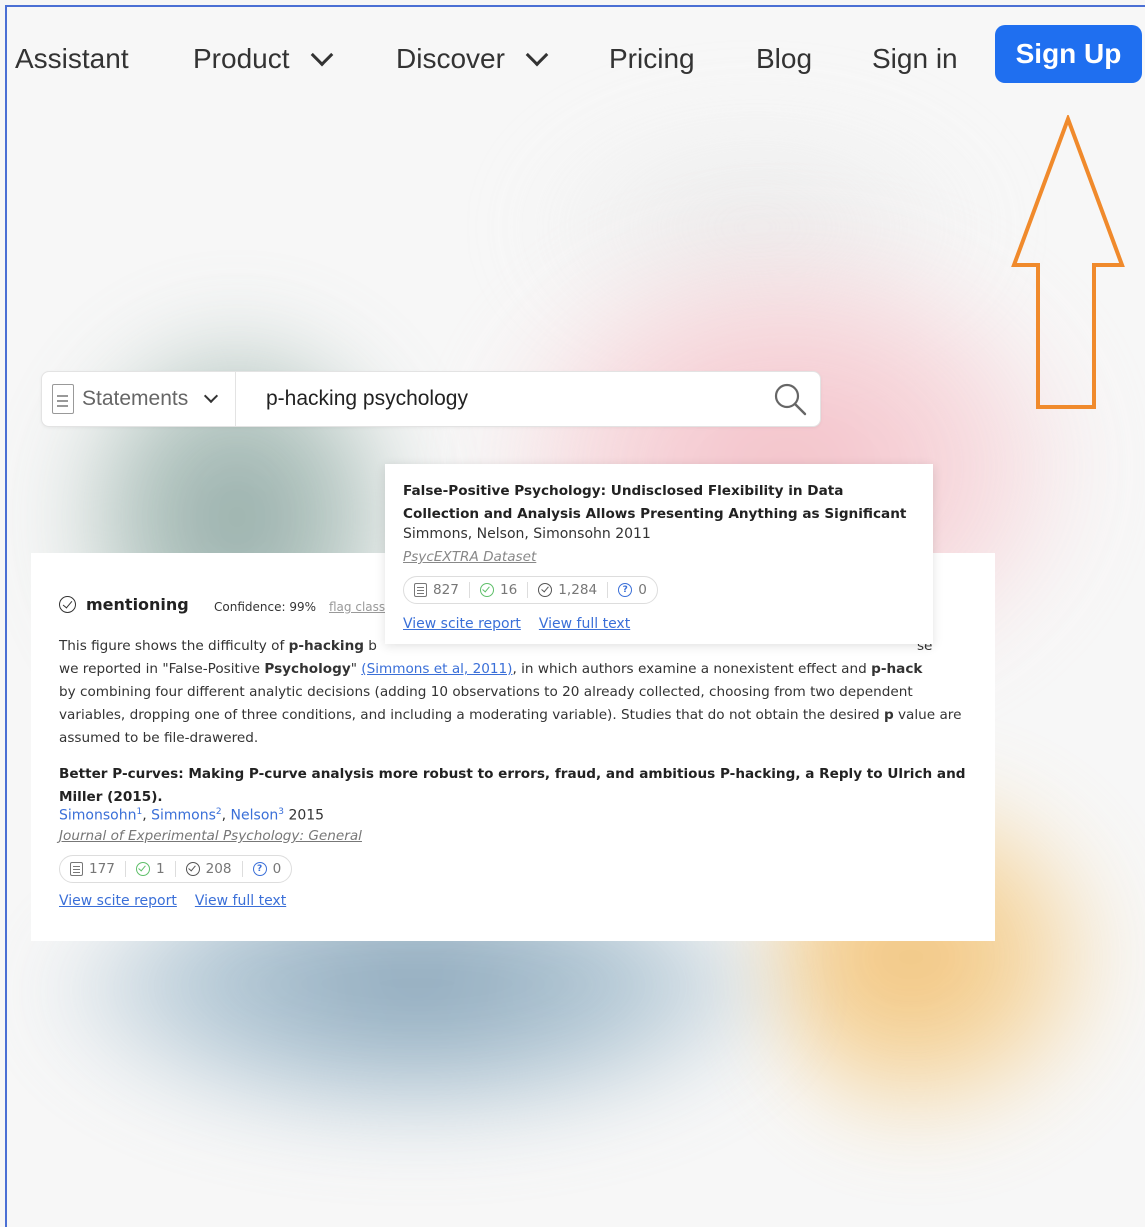 The width and height of the screenshot is (1145, 1227). Describe the element at coordinates (218, 812) in the screenshot. I see `author-index: 2` at that location.